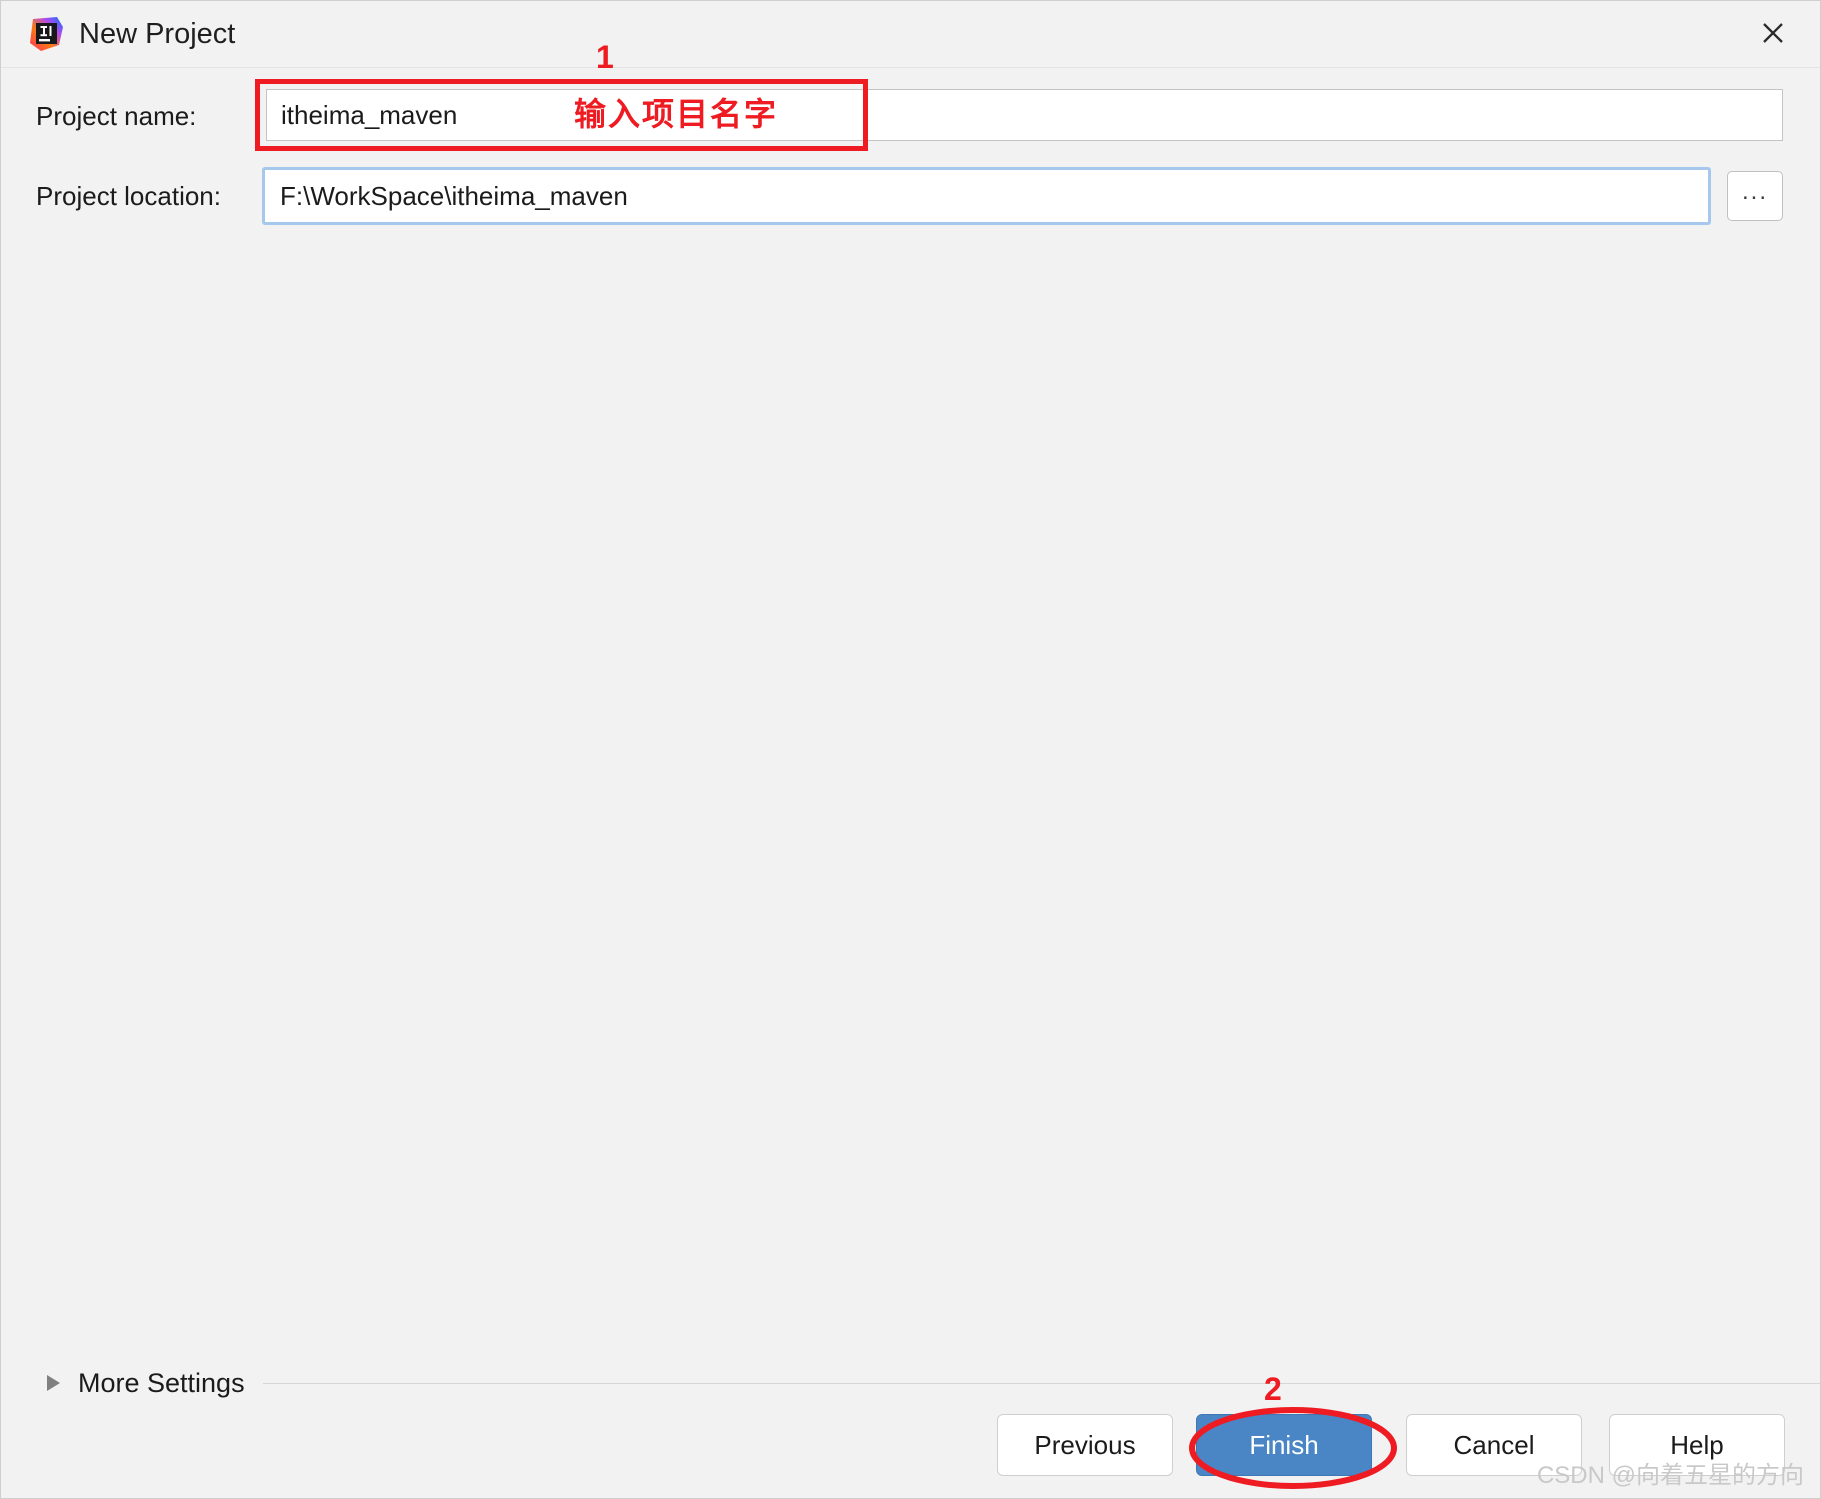  I want to click on previous-button: Previous, so click(1085, 1445).